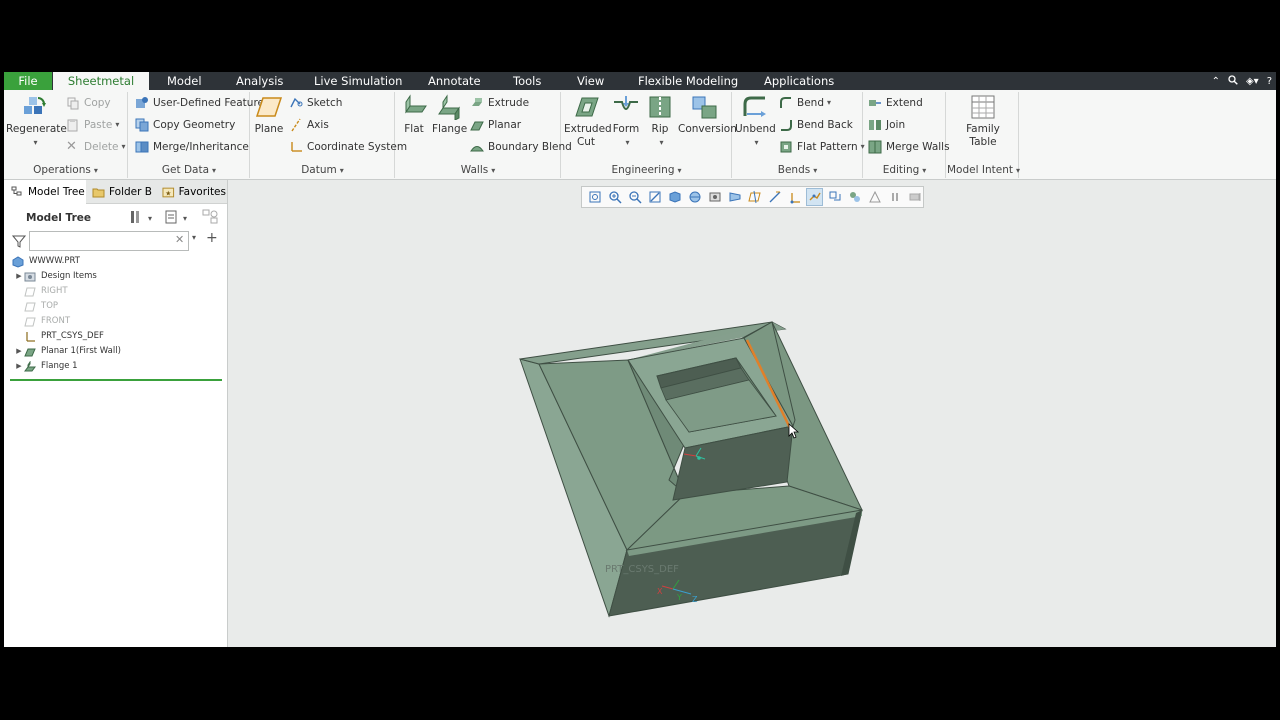 This screenshot has height=720, width=1280. Describe the element at coordinates (660, 121) in the screenshot. I see `rip-button: Rip ▾` at that location.